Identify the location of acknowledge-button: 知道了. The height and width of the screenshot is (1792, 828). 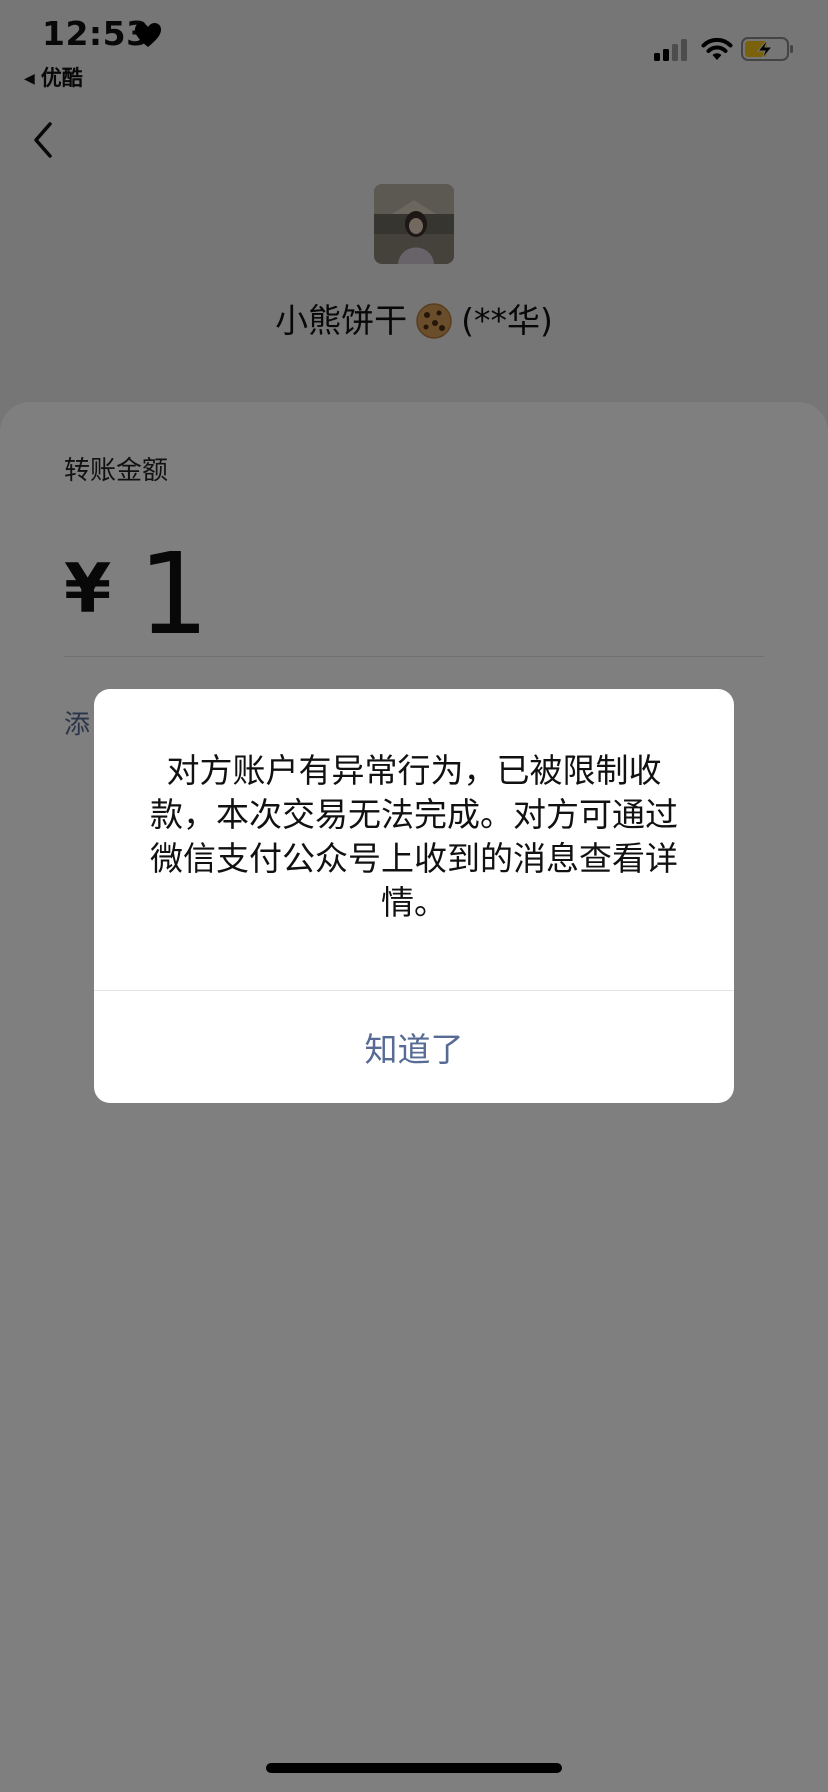
(414, 1047).